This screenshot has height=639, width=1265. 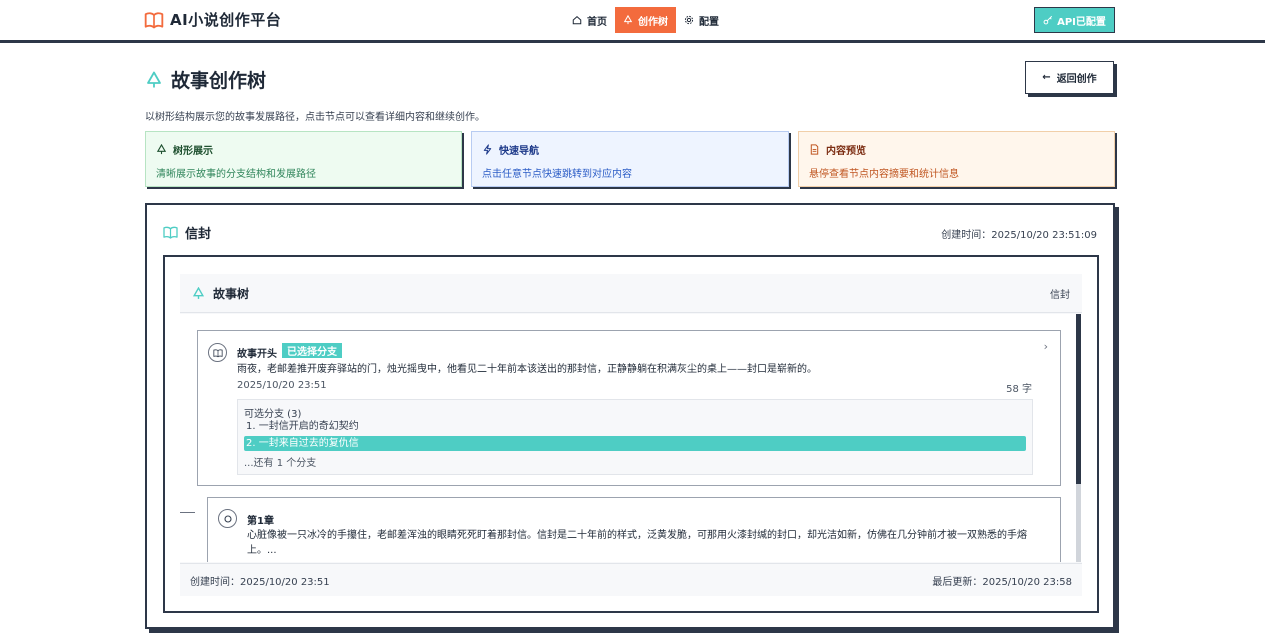 I want to click on feature-card-tree: 树形展示 清晰展示故事的分支结构和发展路径, so click(x=303, y=159).